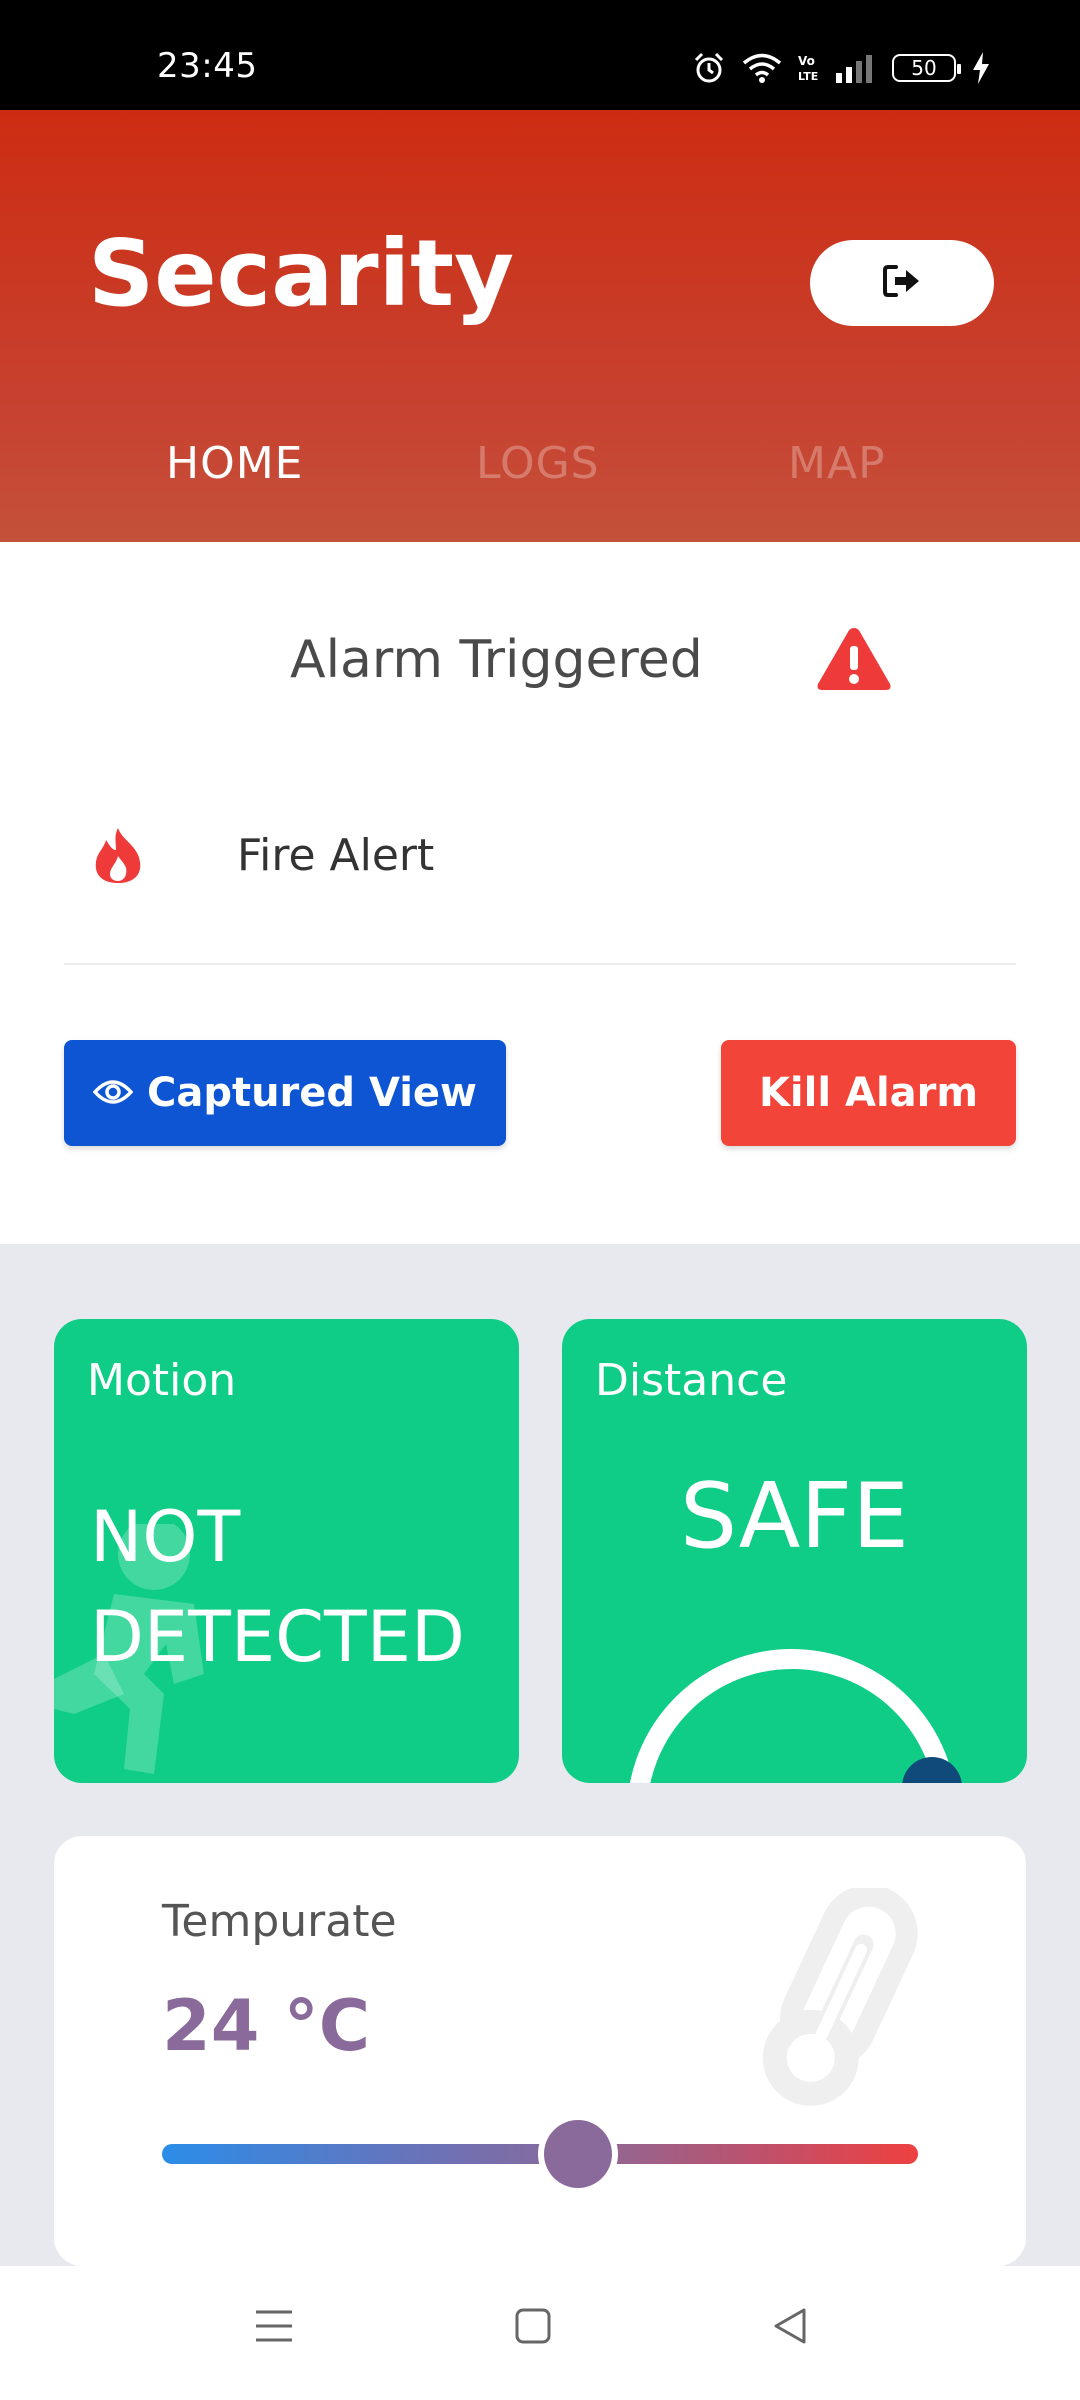 The image size is (1080, 2400). Describe the element at coordinates (926, 68) in the screenshot. I see `battery-icon: 50` at that location.